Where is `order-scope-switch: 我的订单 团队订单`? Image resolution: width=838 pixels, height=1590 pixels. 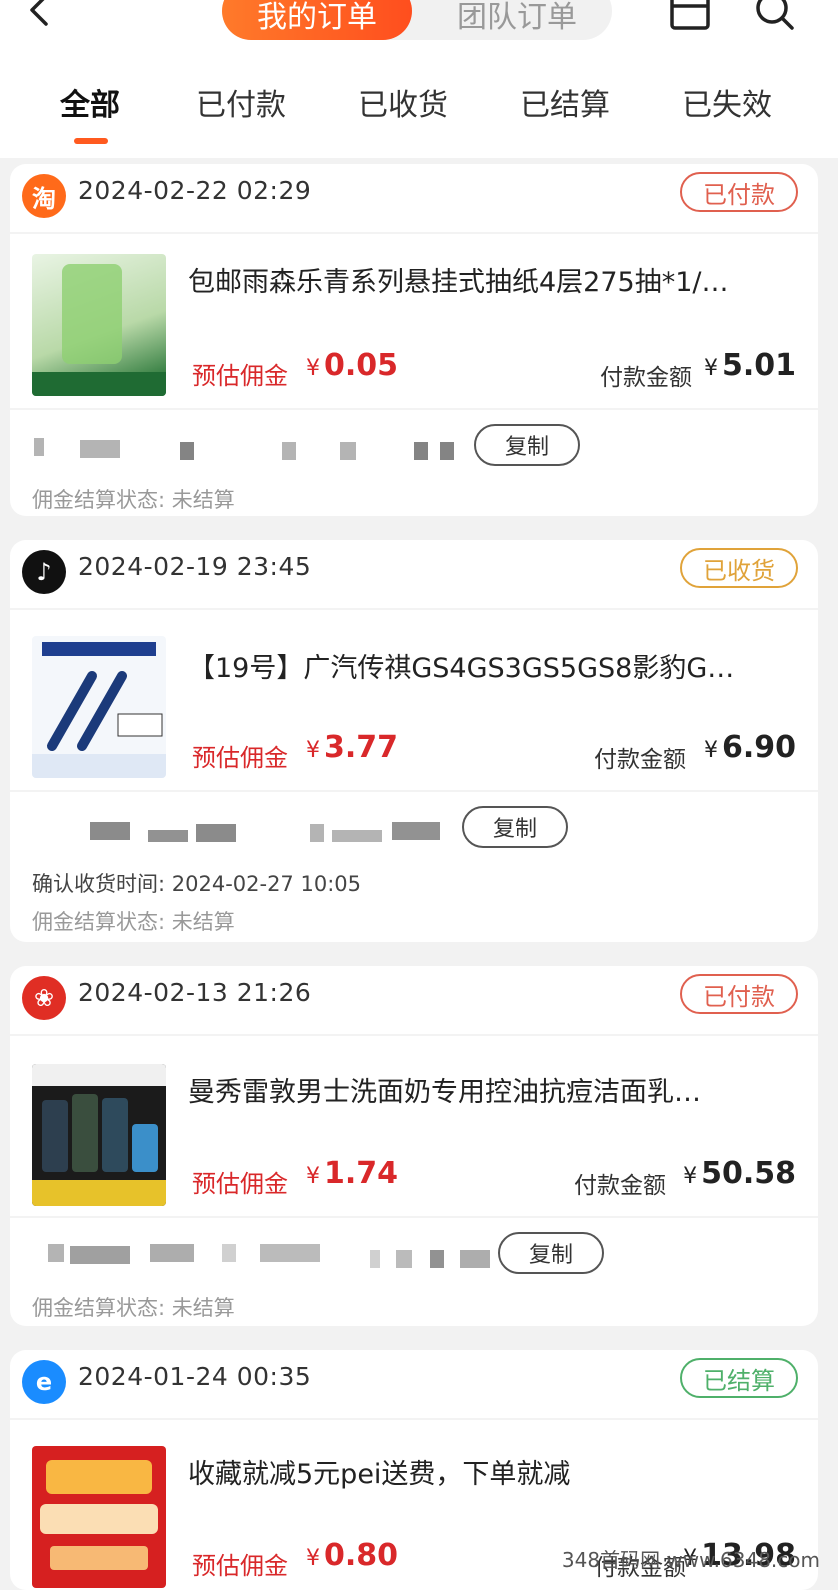 order-scope-switch: 我的订单 团队订单 is located at coordinates (417, 20).